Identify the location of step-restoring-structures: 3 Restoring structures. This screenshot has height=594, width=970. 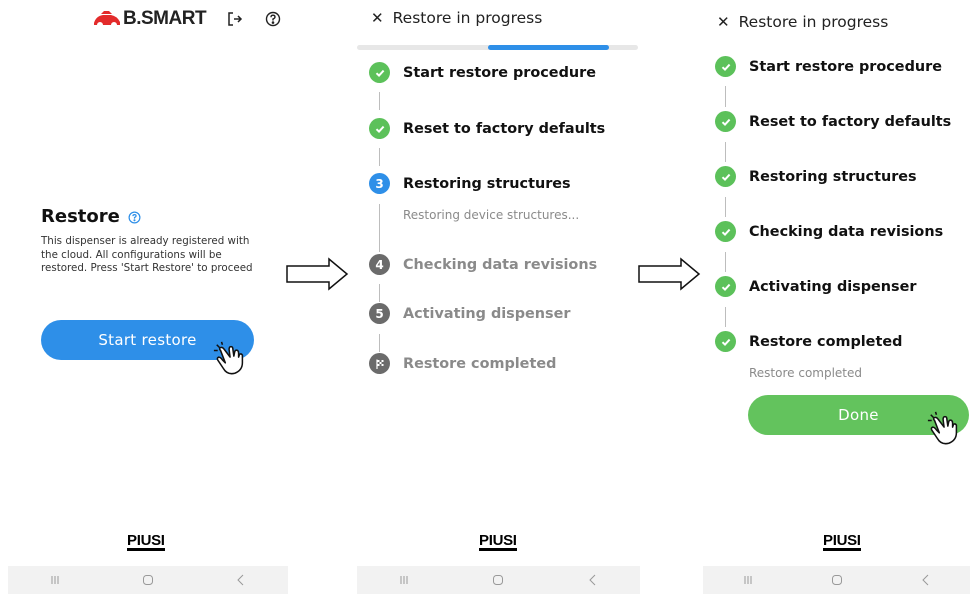
(470, 183).